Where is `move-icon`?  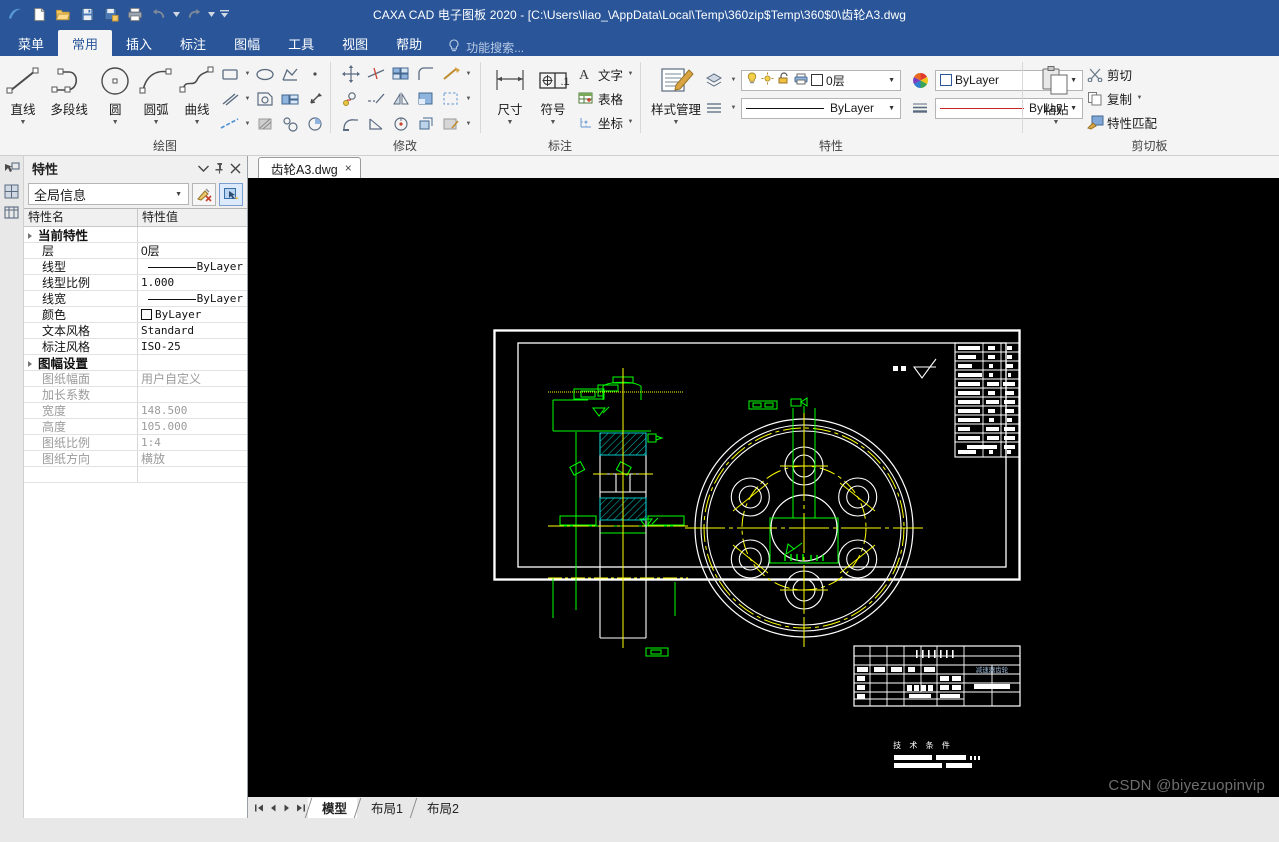 move-icon is located at coordinates (351, 74).